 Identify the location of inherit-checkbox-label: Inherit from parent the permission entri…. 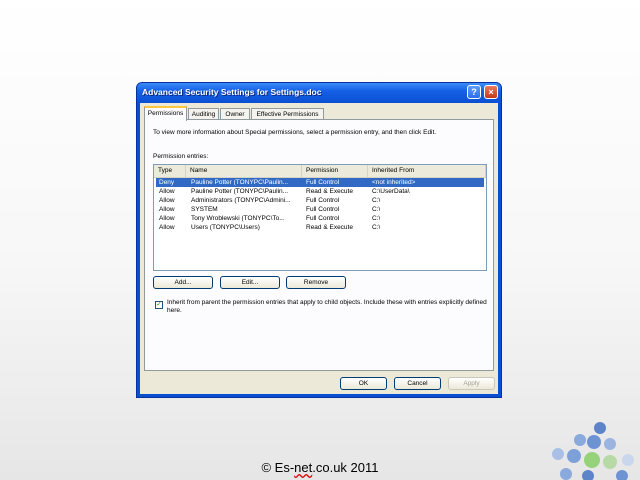
(327, 307).